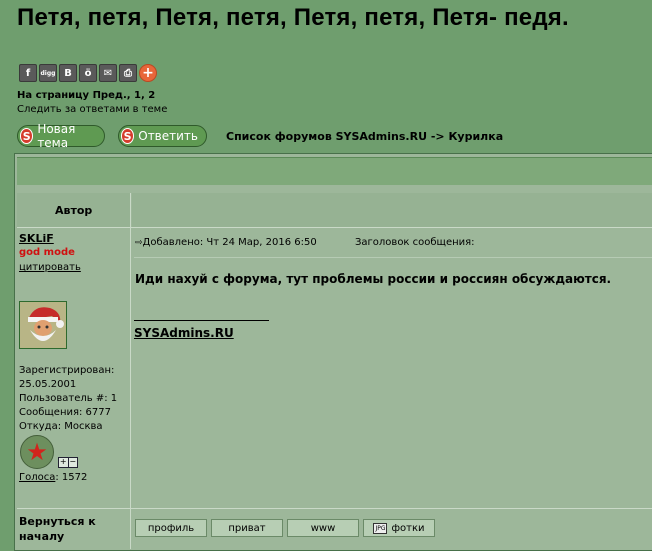 The image size is (652, 551). Describe the element at coordinates (65, 412) in the screenshot. I see `message-count: Сообщения: 6777` at that location.